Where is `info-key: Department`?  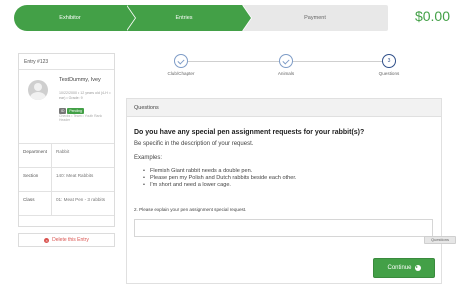 info-key: Department is located at coordinates (35, 155).